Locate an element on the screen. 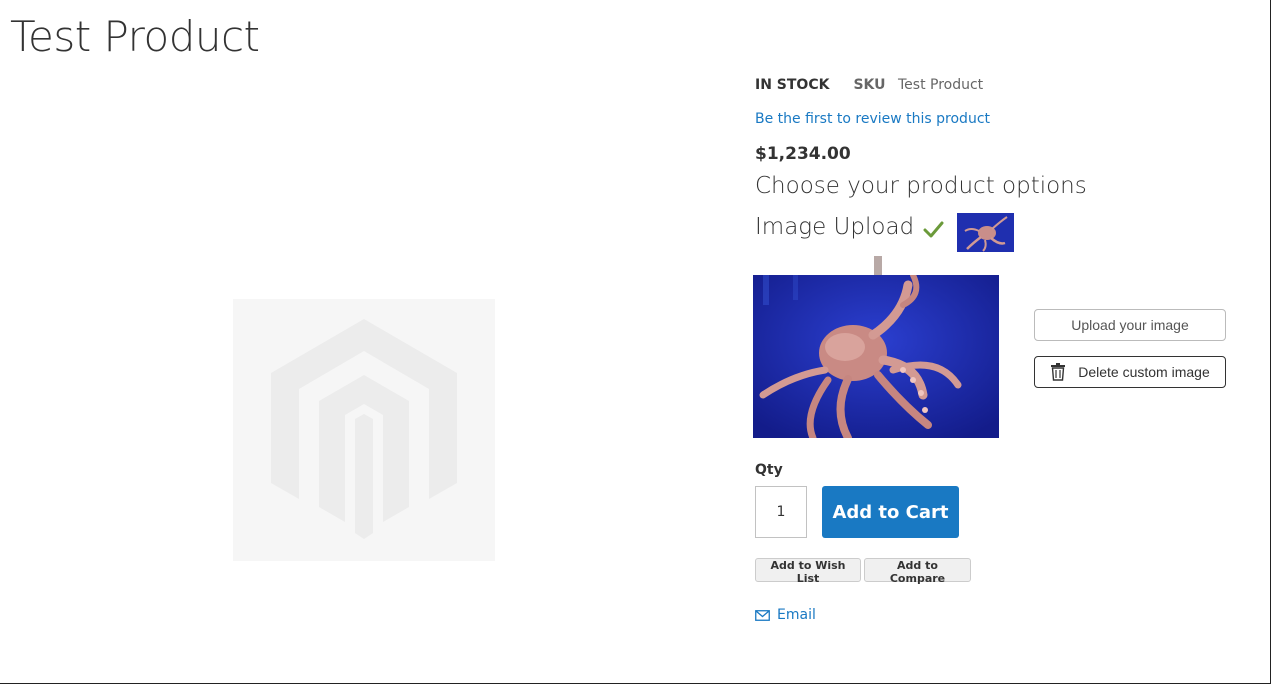 Image resolution: width=1271 pixels, height=684 pixels. image-upload-label: Image Upload is located at coordinates (835, 227).